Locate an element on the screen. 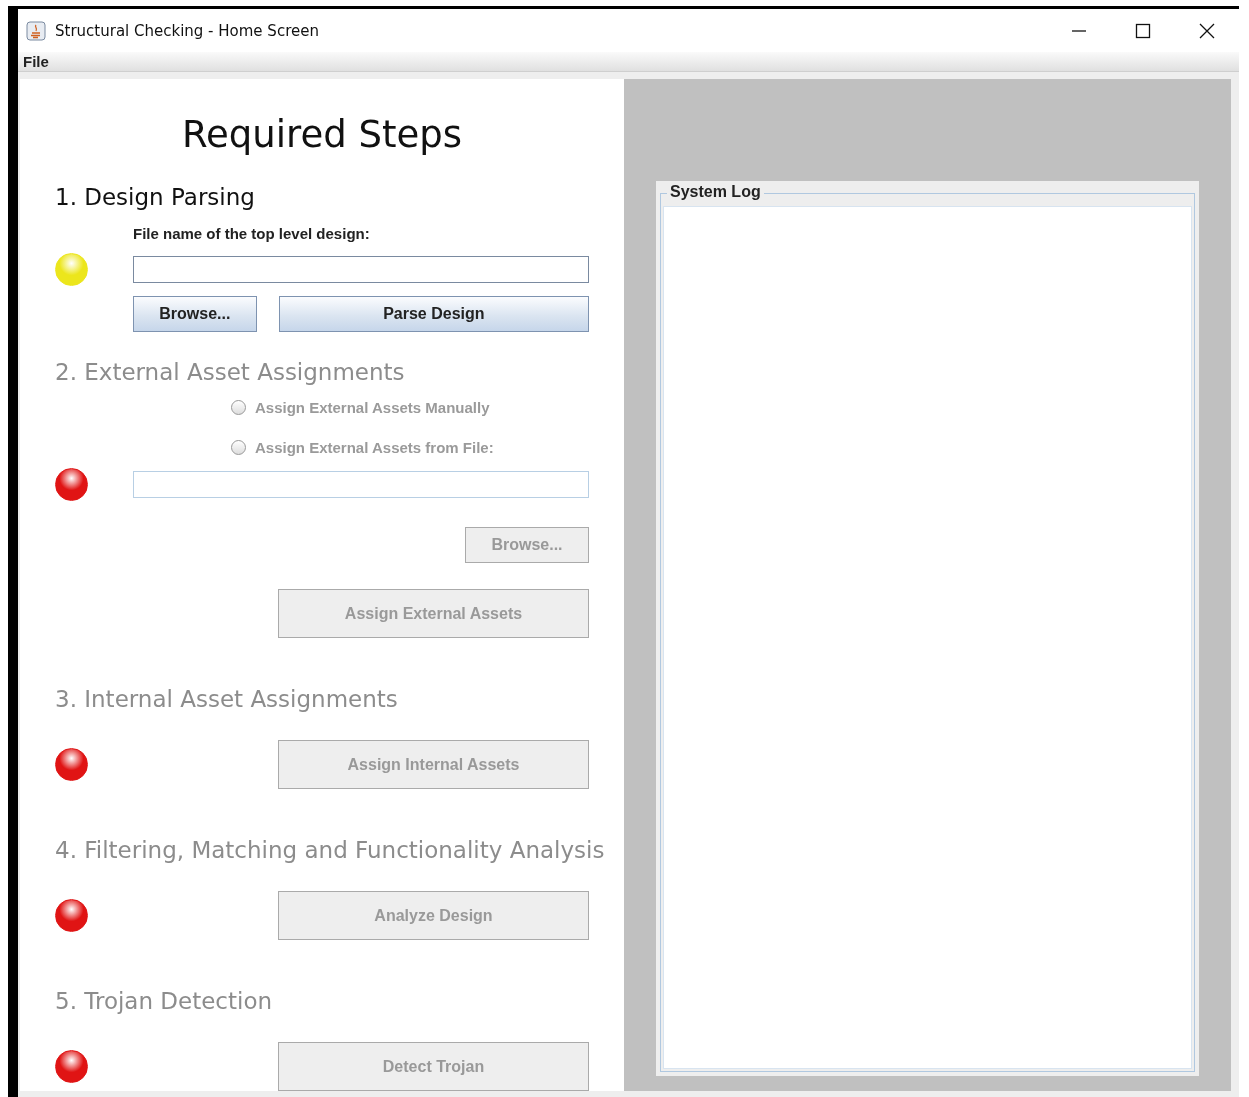  step-title: 5. Trojan Detection is located at coordinates (164, 1001).